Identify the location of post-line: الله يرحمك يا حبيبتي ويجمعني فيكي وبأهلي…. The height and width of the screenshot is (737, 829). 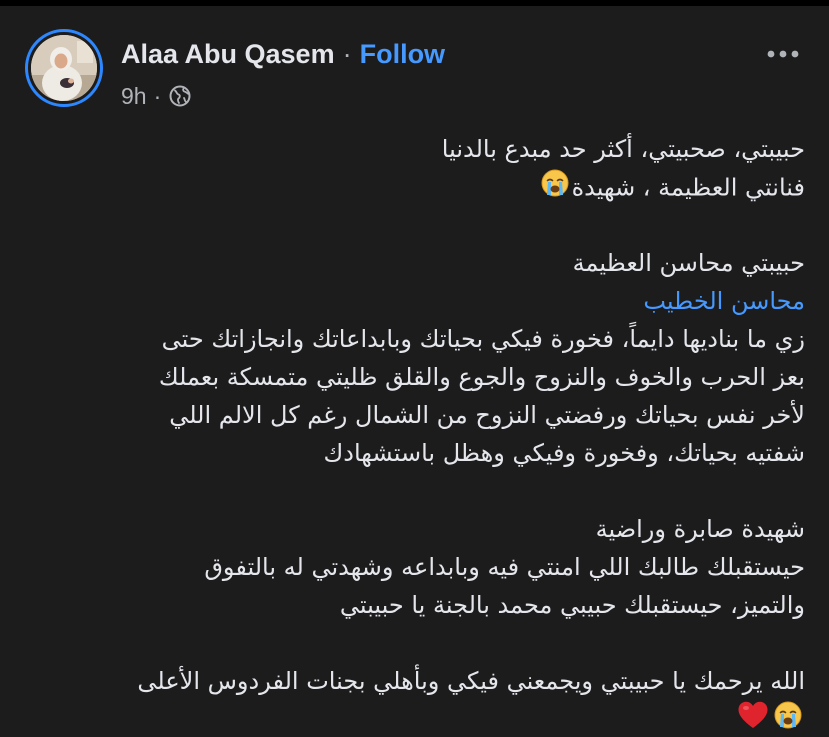
(471, 681).